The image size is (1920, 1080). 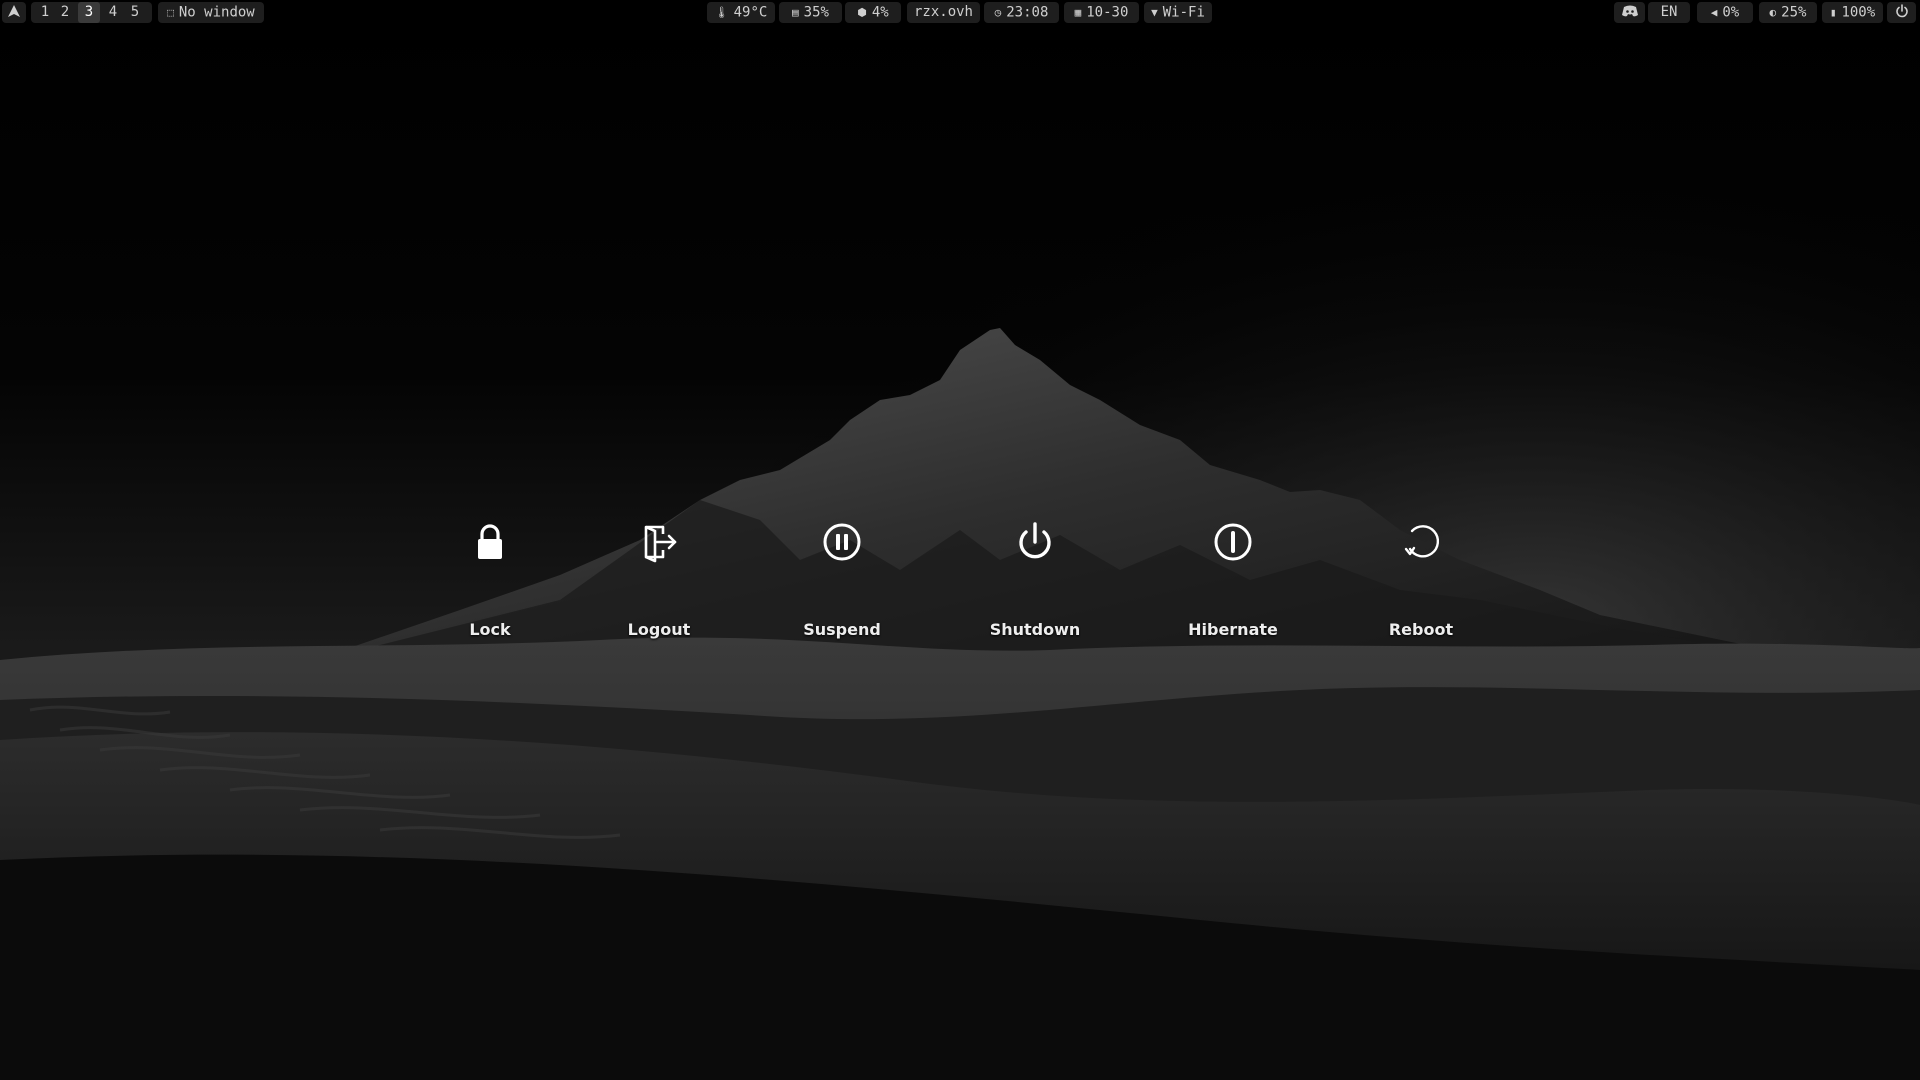 What do you see at coordinates (490, 629) in the screenshot?
I see `lock-label: Lock` at bounding box center [490, 629].